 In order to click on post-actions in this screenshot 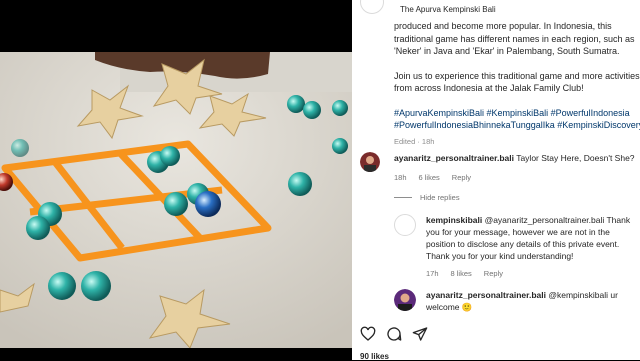, I will do `click(394, 336)`.